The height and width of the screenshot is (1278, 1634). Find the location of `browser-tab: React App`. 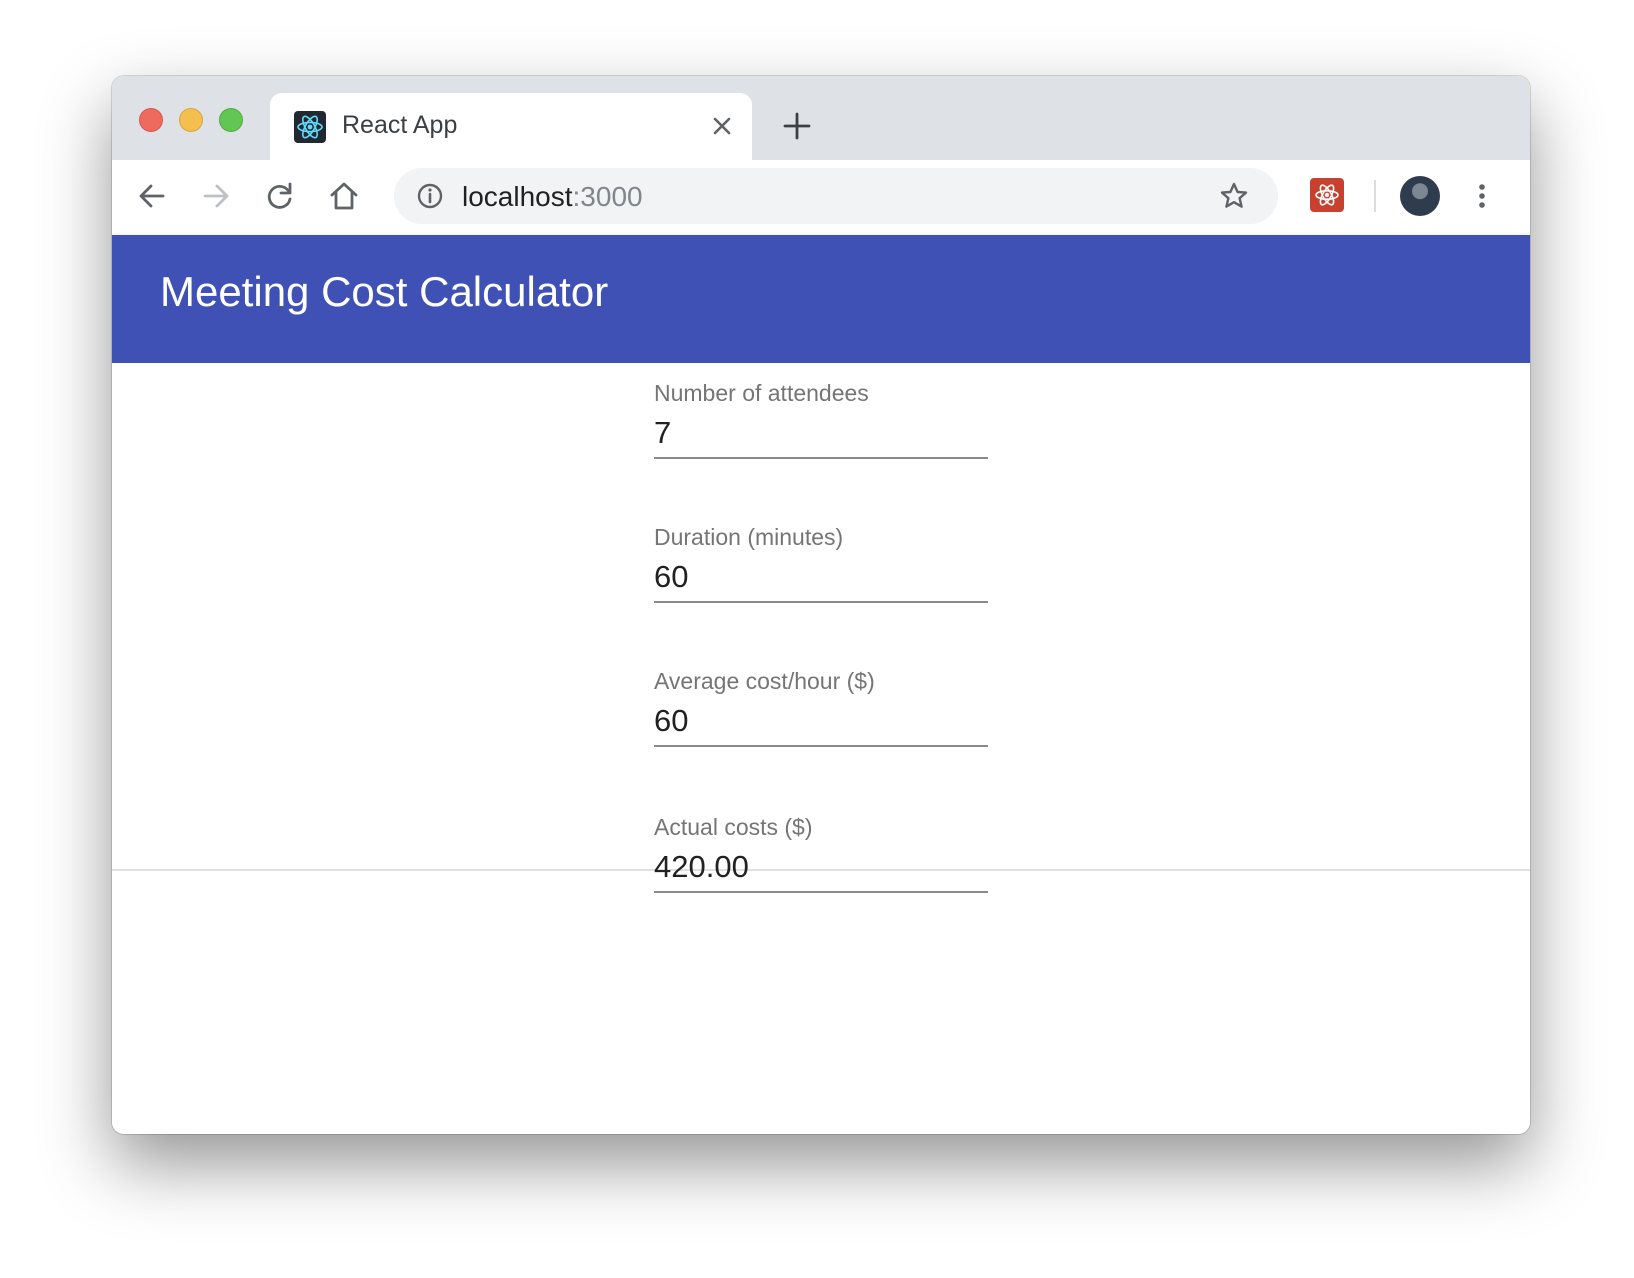

browser-tab: React App is located at coordinates (511, 126).